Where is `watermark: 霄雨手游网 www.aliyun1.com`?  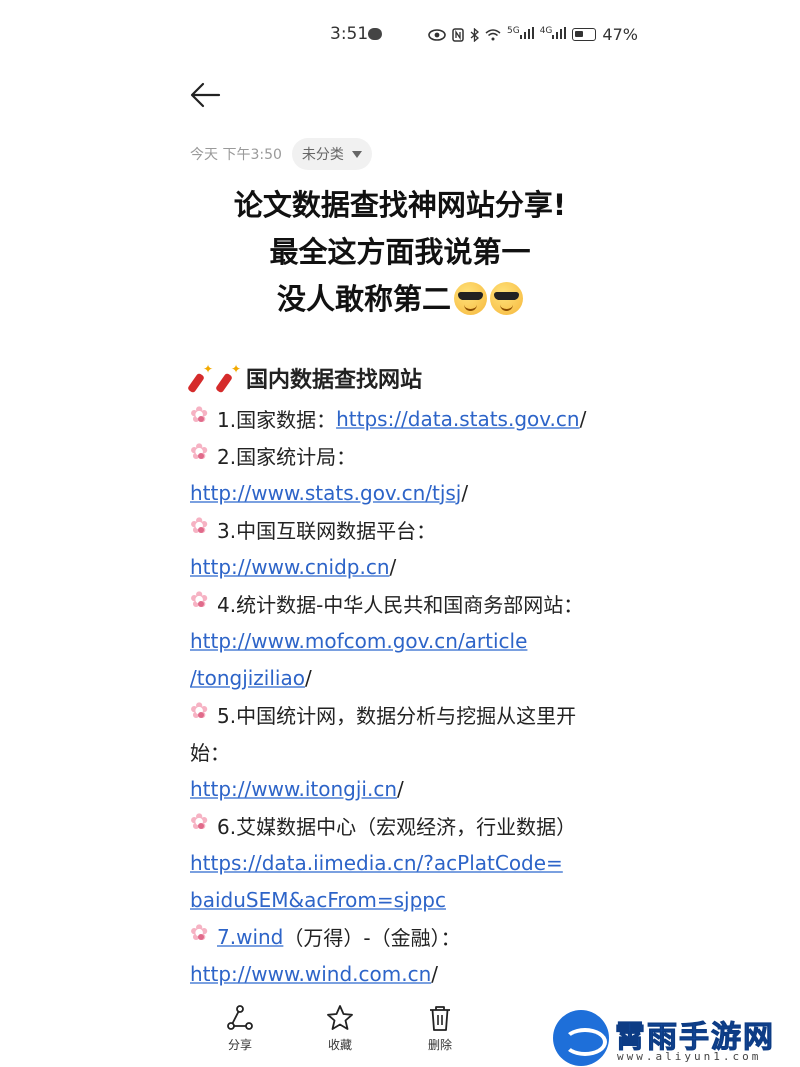 watermark: 霄雨手游网 www.aliyun1.com is located at coordinates (675, 1038).